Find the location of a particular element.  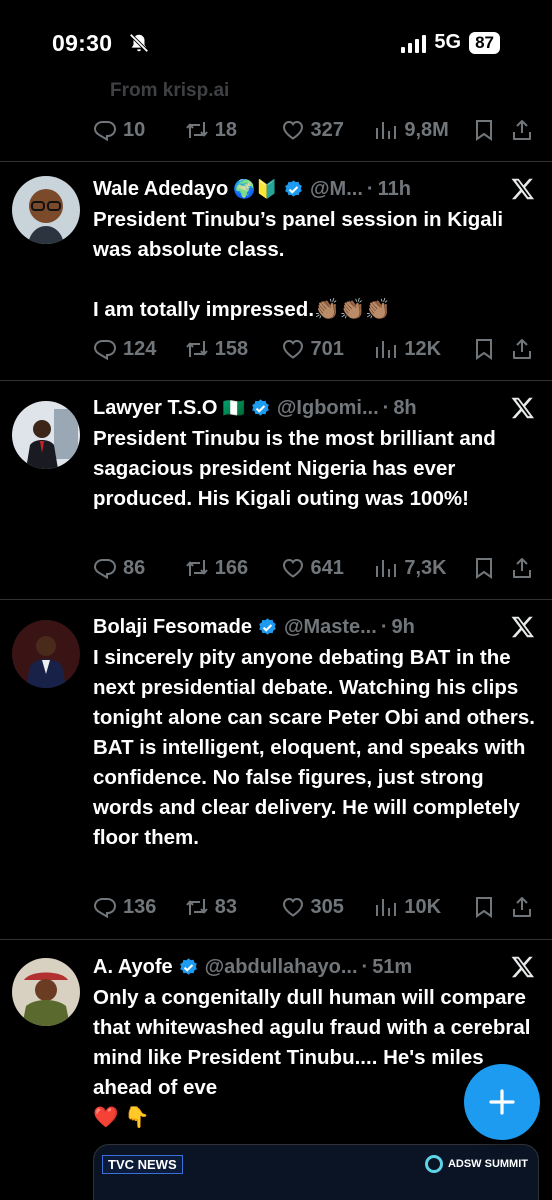

views-button: 7,3K is located at coordinates (423, 568).